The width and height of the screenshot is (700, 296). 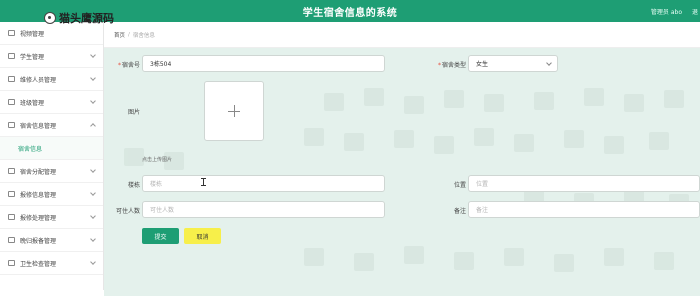 What do you see at coordinates (157, 160) in the screenshot?
I see `photo-hint: 点击上传图片` at bounding box center [157, 160].